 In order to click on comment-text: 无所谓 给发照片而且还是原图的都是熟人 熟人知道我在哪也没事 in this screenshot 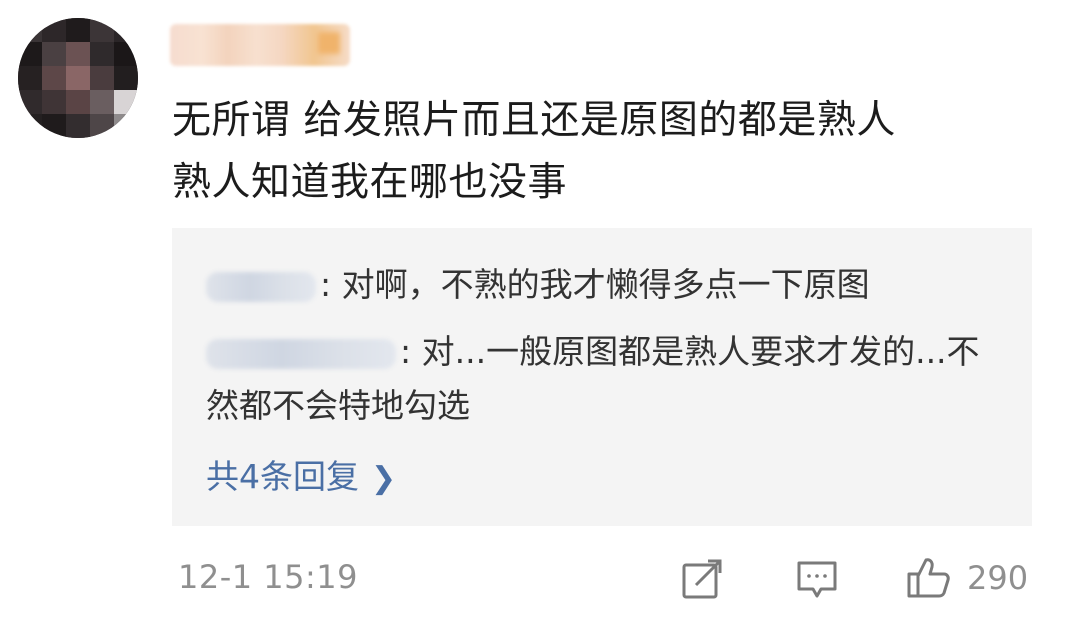, I will do `click(534, 151)`.